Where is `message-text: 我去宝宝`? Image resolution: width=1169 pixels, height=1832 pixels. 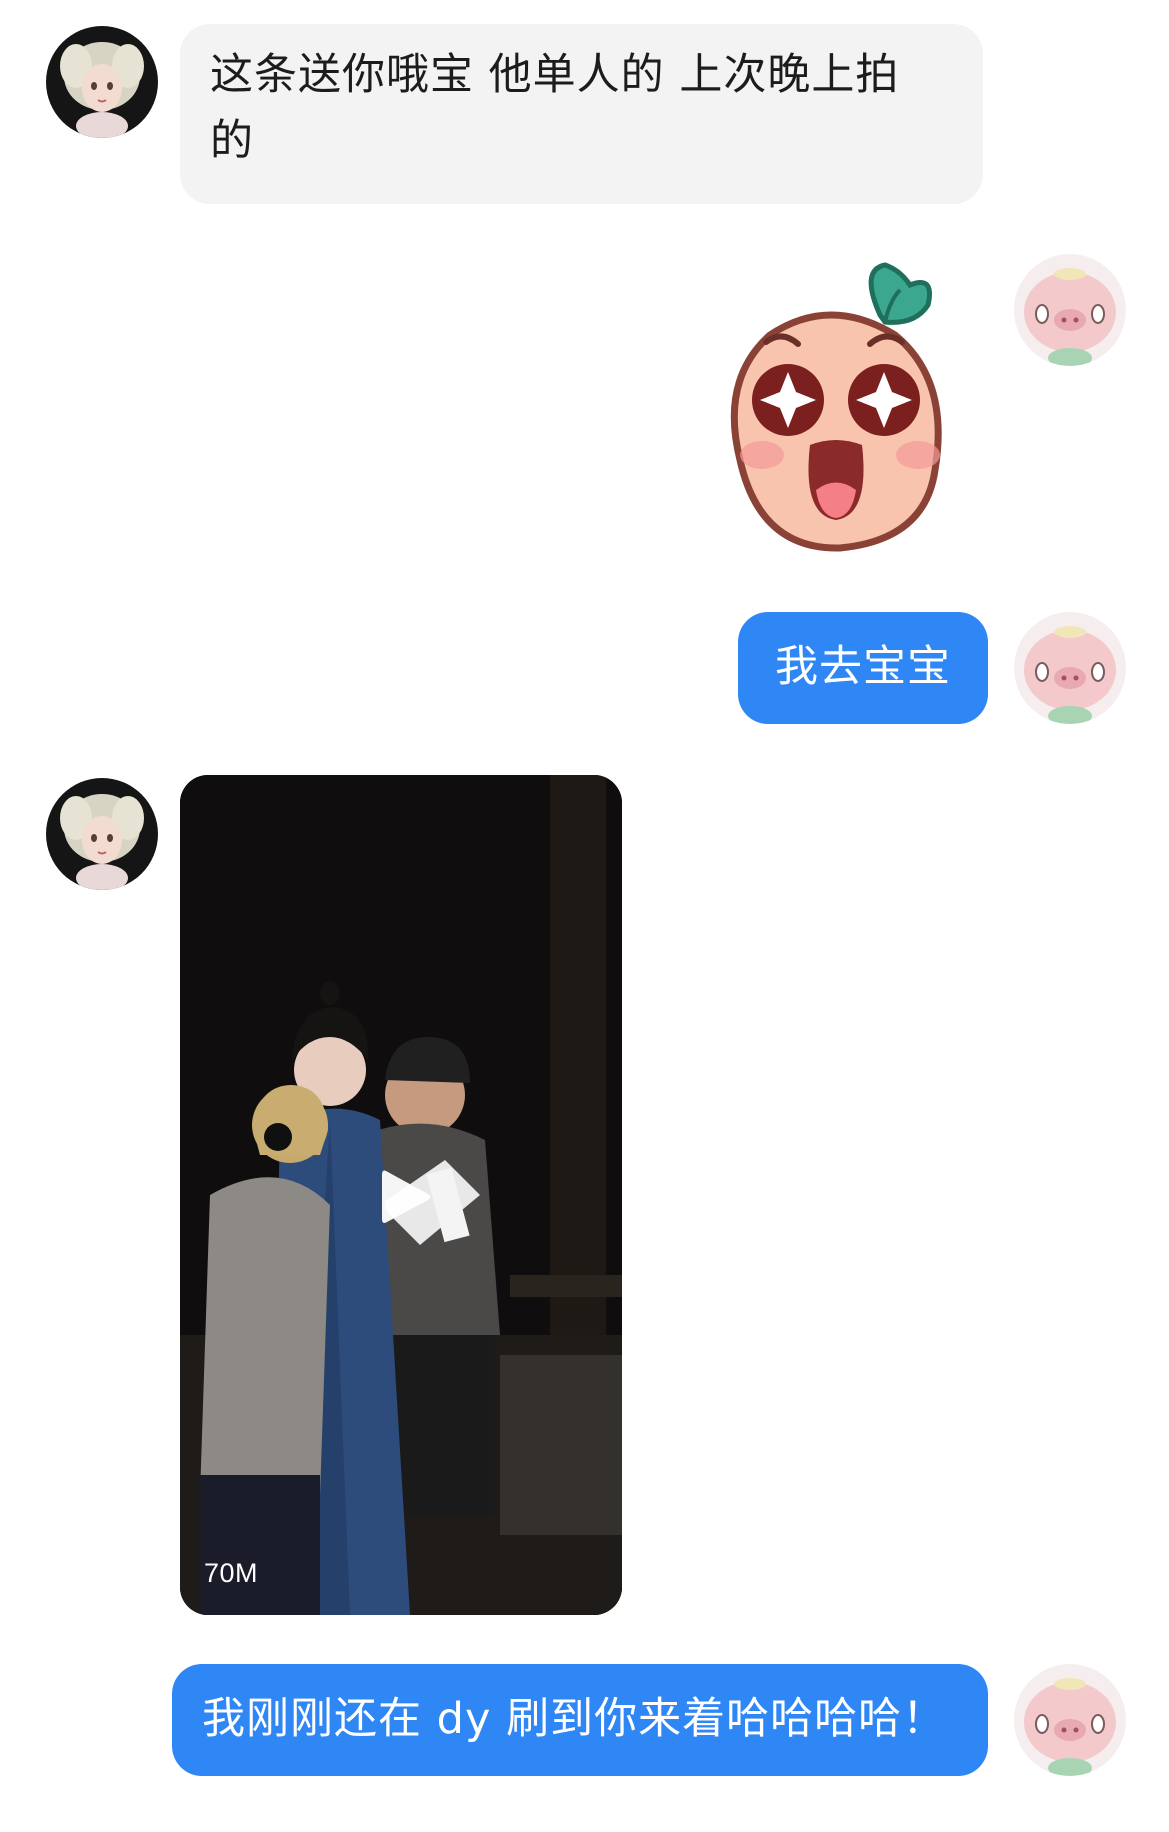 message-text: 我去宝宝 is located at coordinates (863, 667).